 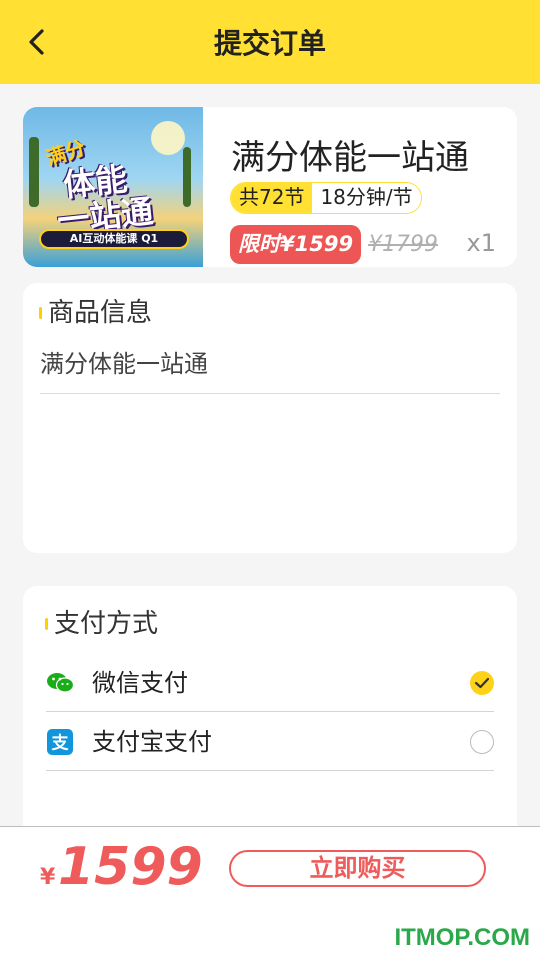 What do you see at coordinates (113, 187) in the screenshot?
I see `product-thumbnail: 满分 体能 一站通 AI互动体能课 Q1` at bounding box center [113, 187].